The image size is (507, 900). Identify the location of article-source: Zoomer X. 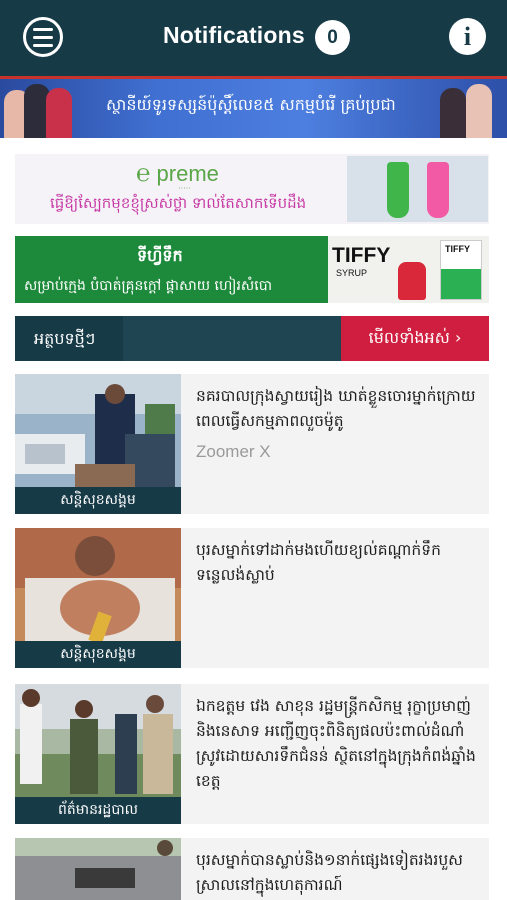
(233, 451).